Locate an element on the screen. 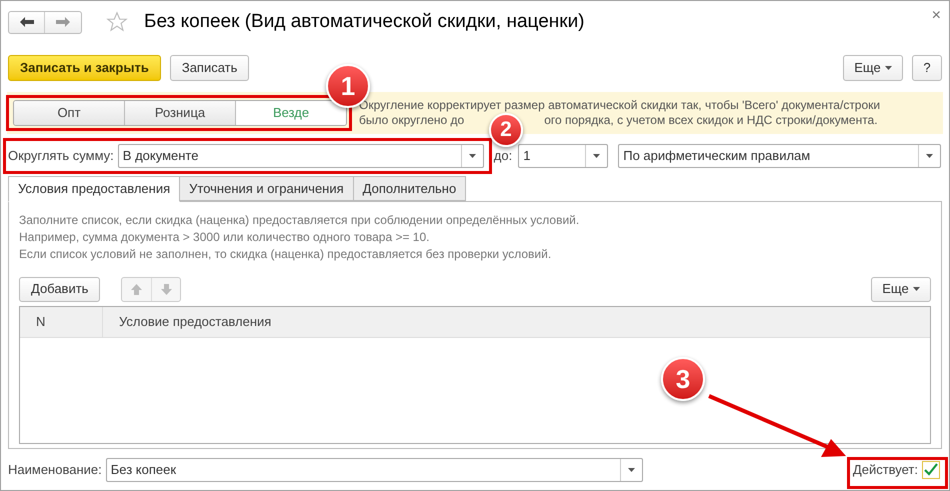  hint-text: Заполните список, если скидка (наценка) предоставляется при соблюдении определённых условий. is located at coordinates (299, 220).